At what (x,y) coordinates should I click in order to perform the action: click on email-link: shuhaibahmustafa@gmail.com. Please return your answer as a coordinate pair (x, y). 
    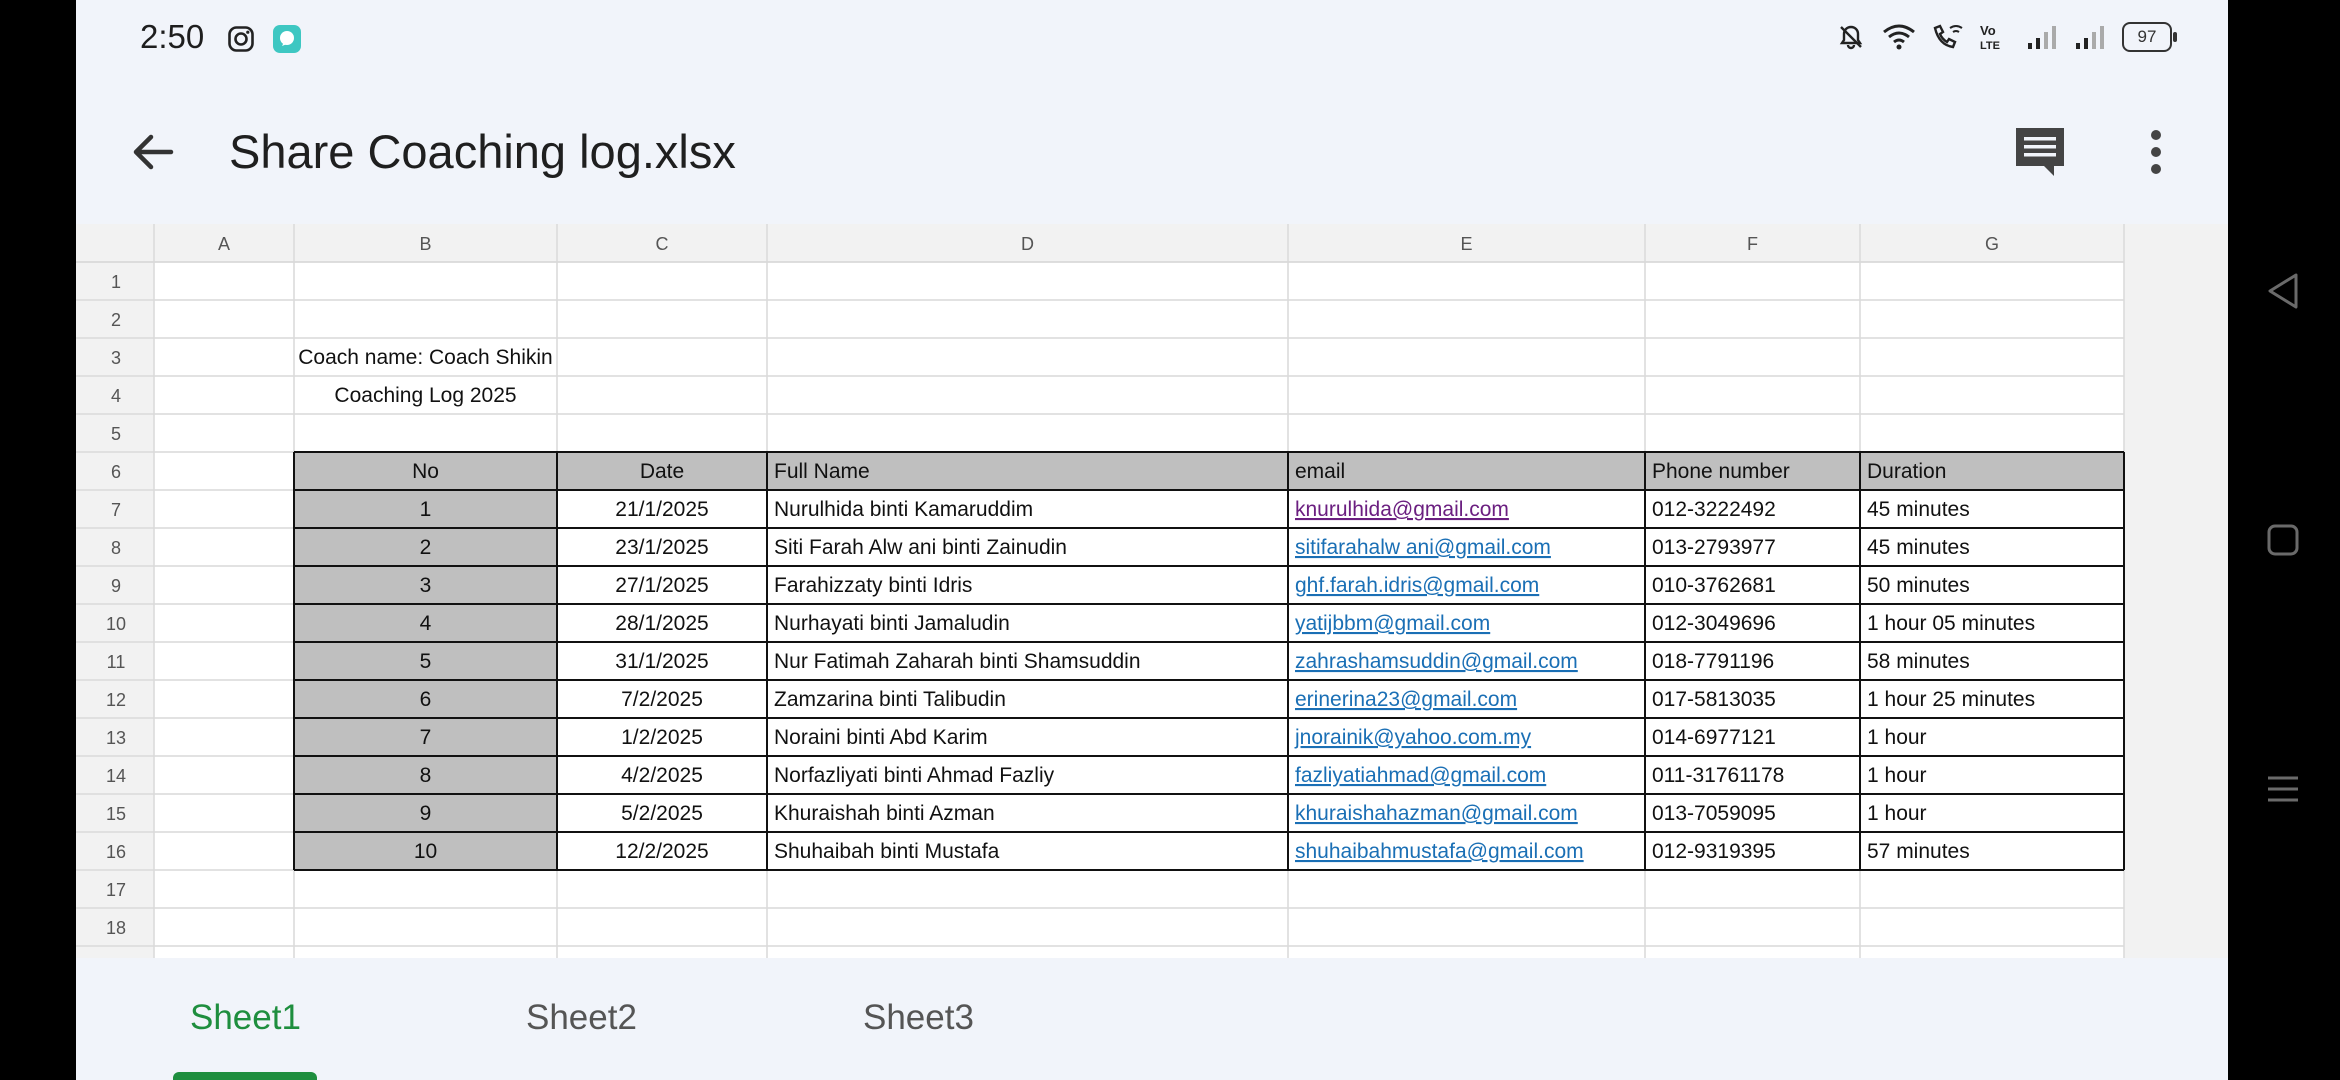
    Looking at the image, I should click on (1439, 851).